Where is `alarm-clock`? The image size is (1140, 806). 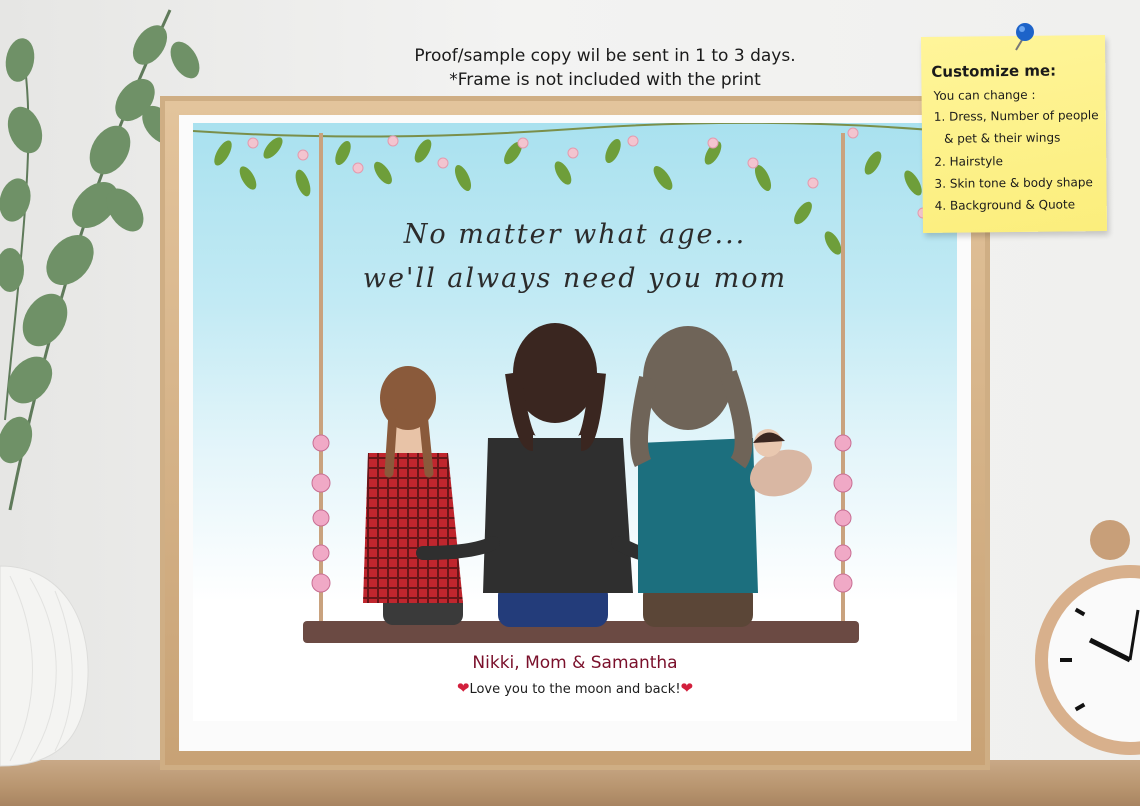
alarm-clock is located at coordinates (1087, 637).